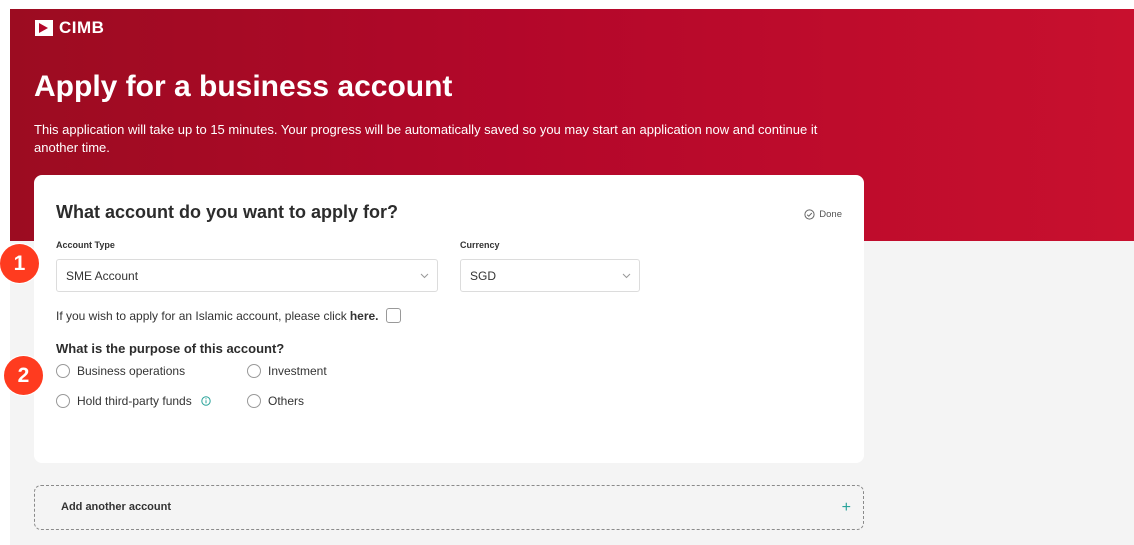 Image resolution: width=1134 pixels, height=545 pixels. Describe the element at coordinates (131, 371) in the screenshot. I see `purpose-option-label: Business operations` at that location.